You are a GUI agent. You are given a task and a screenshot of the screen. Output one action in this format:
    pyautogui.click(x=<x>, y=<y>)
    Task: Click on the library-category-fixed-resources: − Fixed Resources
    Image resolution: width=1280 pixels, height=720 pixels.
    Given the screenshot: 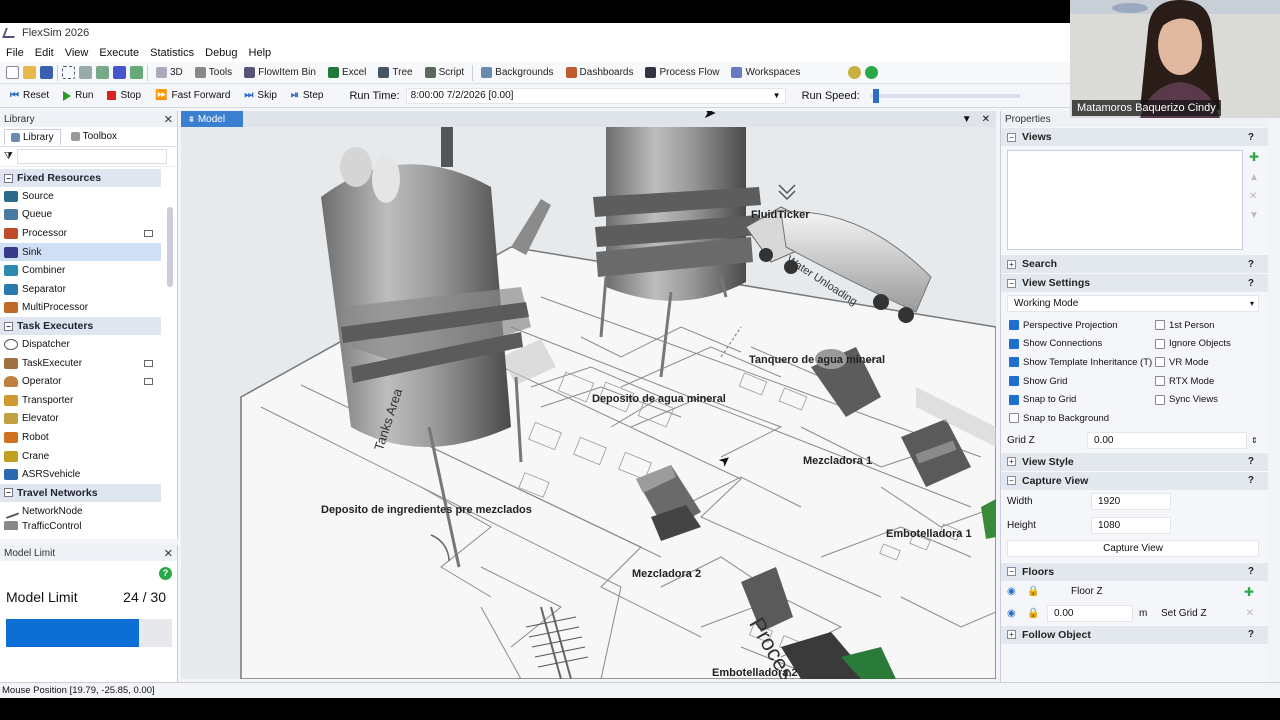 What is the action you would take?
    pyautogui.click(x=80, y=178)
    